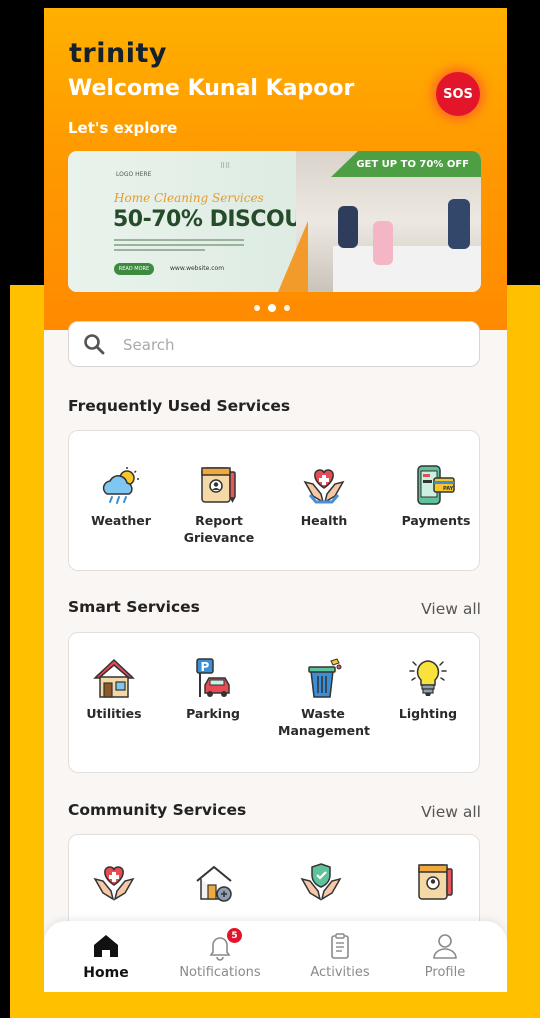  Describe the element at coordinates (121, 520) in the screenshot. I see `service-label: Weather` at that location.